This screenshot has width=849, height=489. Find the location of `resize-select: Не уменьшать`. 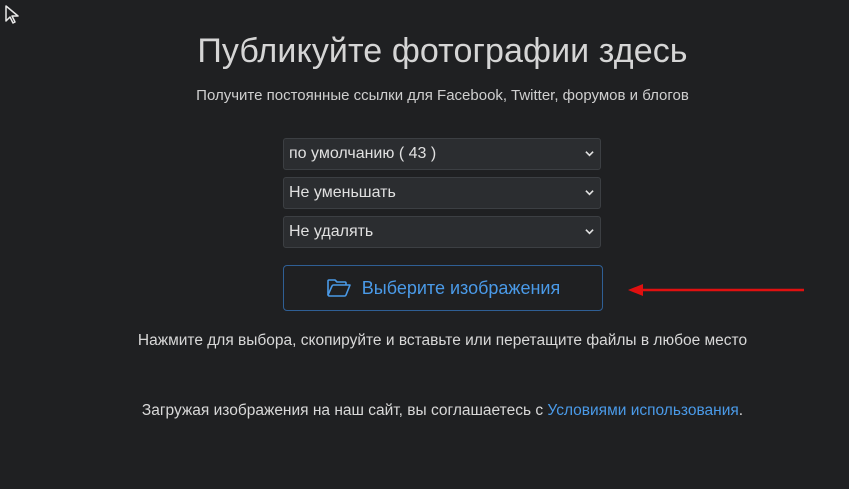

resize-select: Не уменьшать is located at coordinates (442, 193).